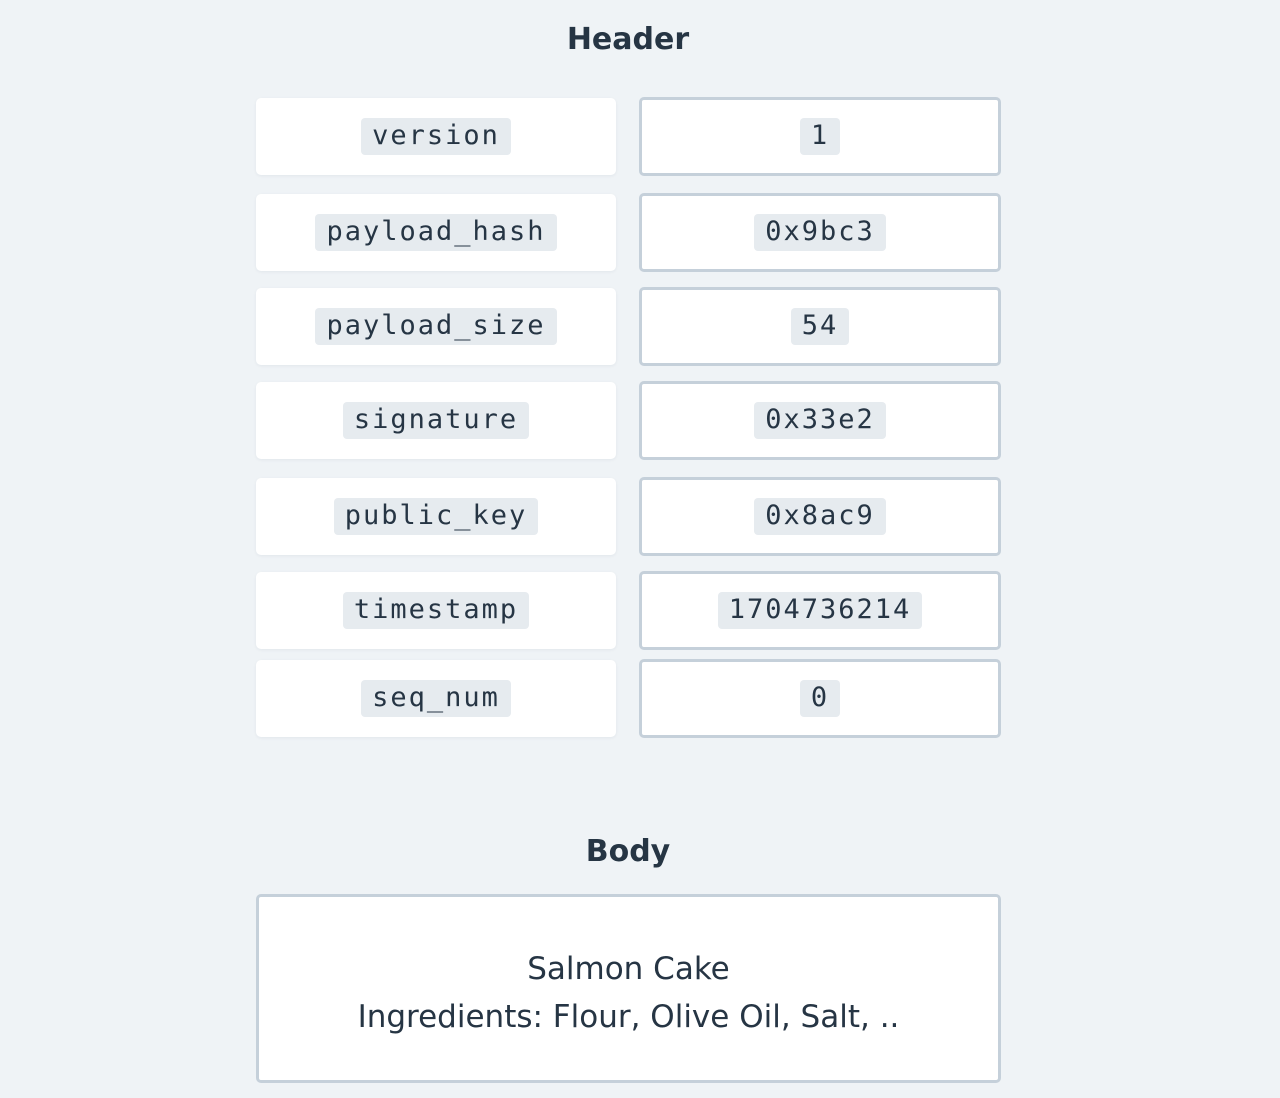  I want to click on field-key: payload_size, so click(436, 326).